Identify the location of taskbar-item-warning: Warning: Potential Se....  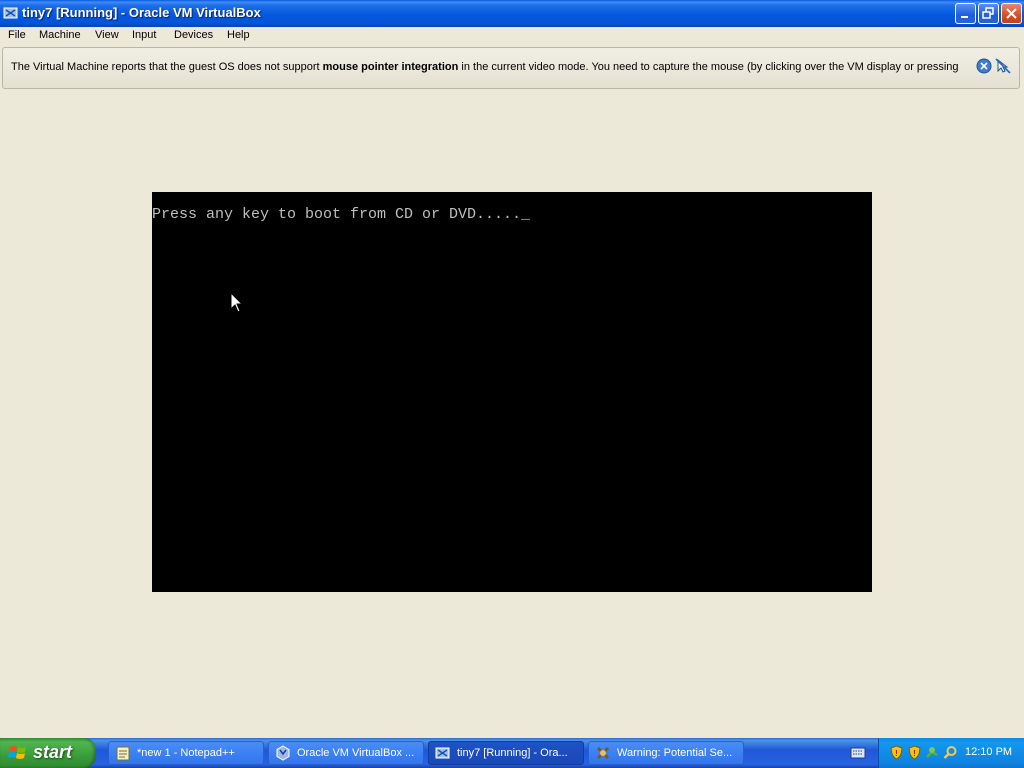
(666, 753).